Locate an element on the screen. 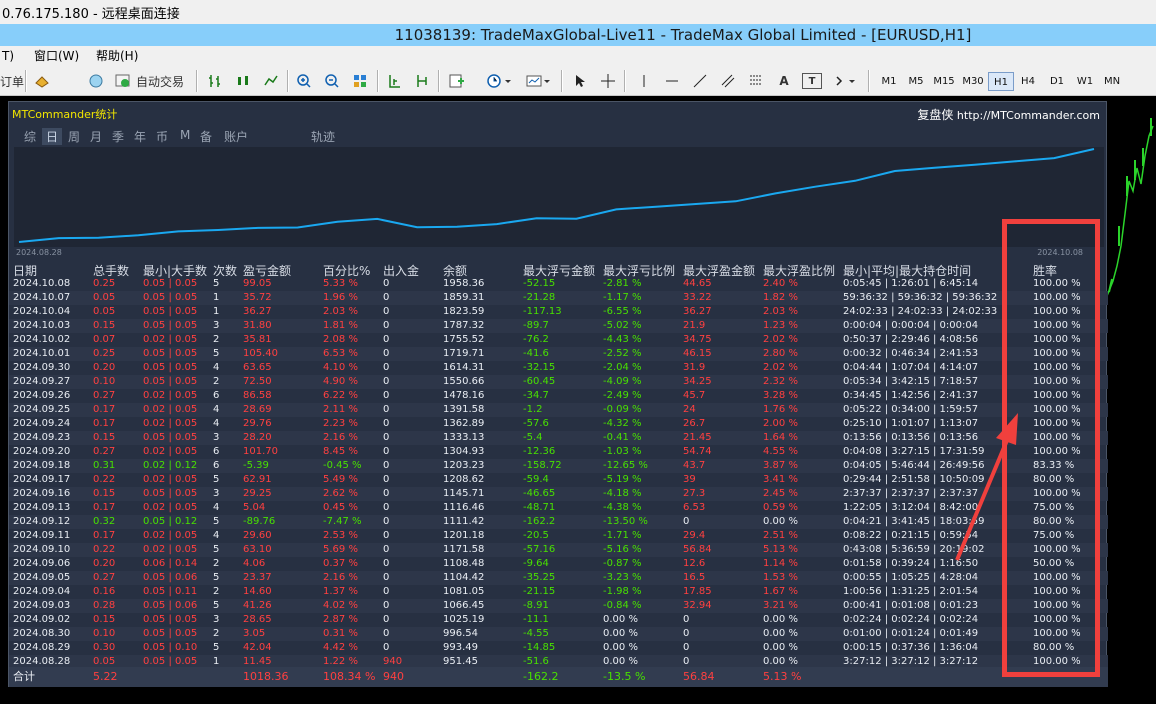  horizontal-line-icon is located at coordinates (672, 81).